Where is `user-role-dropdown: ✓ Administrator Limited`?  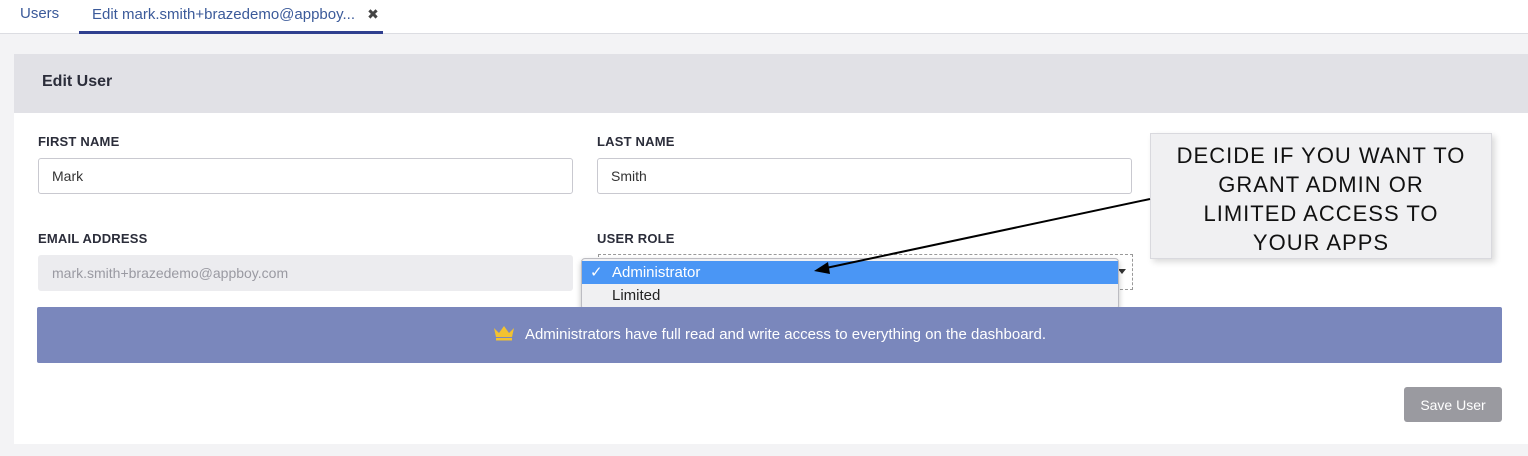
user-role-dropdown: ✓ Administrator Limited is located at coordinates (850, 284).